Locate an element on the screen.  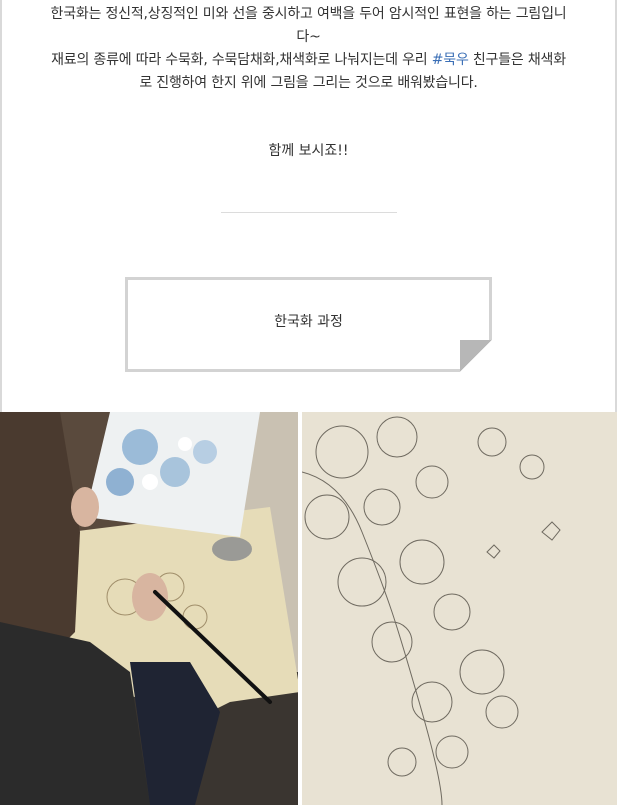
section-note-title: 한국화 과정 is located at coordinates (308, 322).